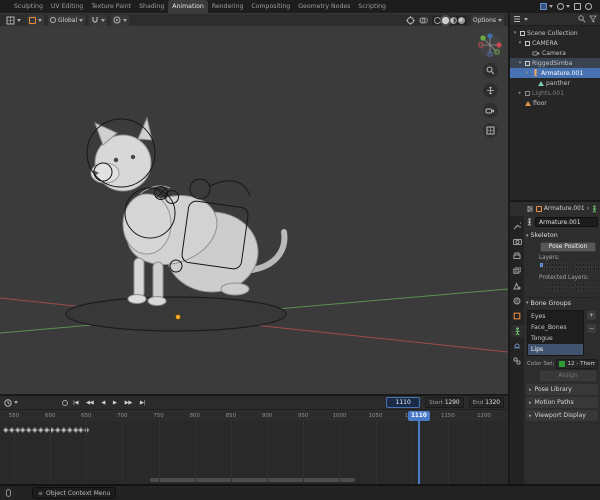  Describe the element at coordinates (568, 247) in the screenshot. I see `pose-position-button: Pose Position` at that location.